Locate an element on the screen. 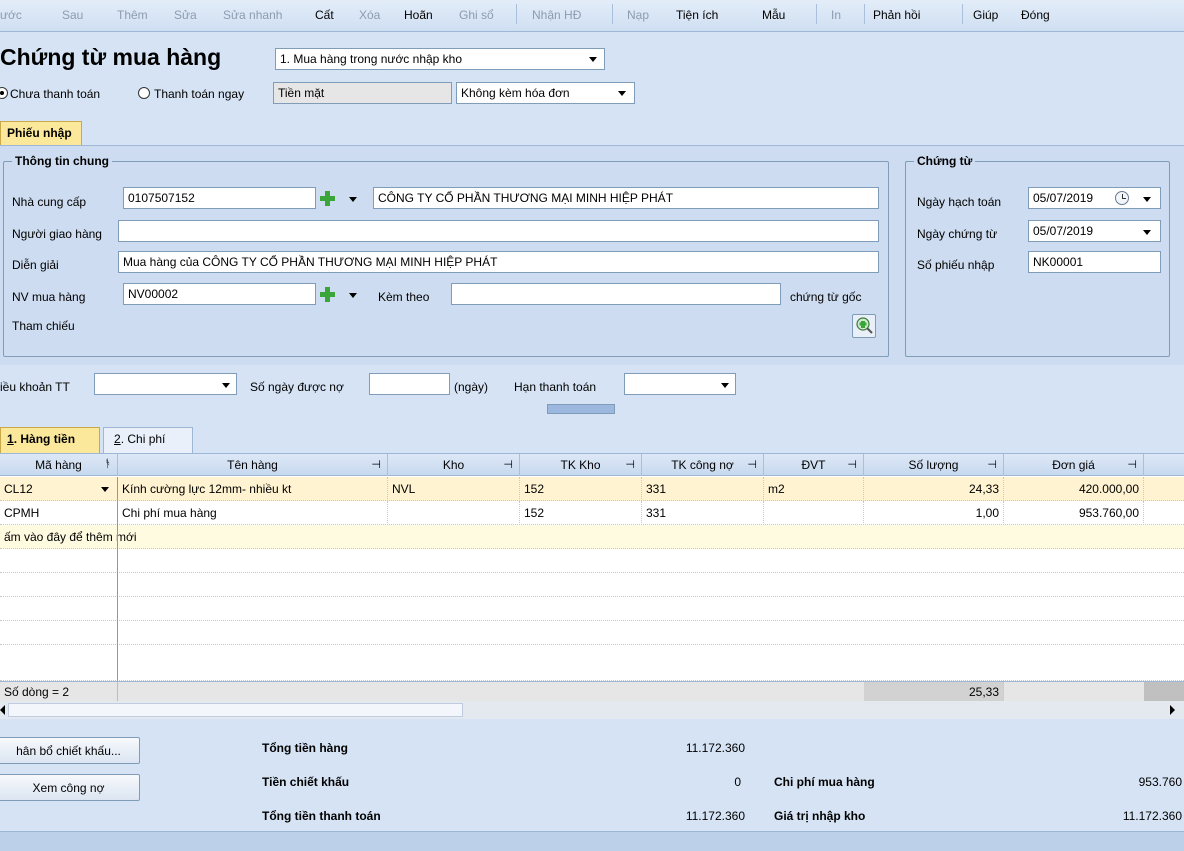 The image size is (1184, 851). col-header-warehouse: Kho ⊣ is located at coordinates (454, 465).